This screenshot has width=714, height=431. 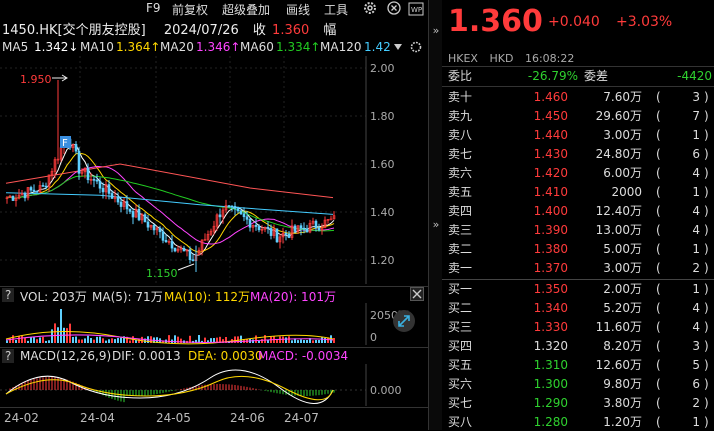 What do you see at coordinates (257, 47) in the screenshot?
I see `ma60-label: MA60` at bounding box center [257, 47].